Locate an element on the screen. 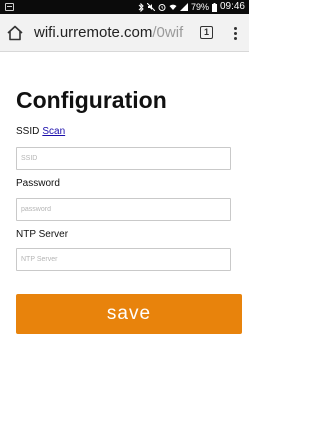 The image size is (320, 447). mute-icon is located at coordinates (150, 7).